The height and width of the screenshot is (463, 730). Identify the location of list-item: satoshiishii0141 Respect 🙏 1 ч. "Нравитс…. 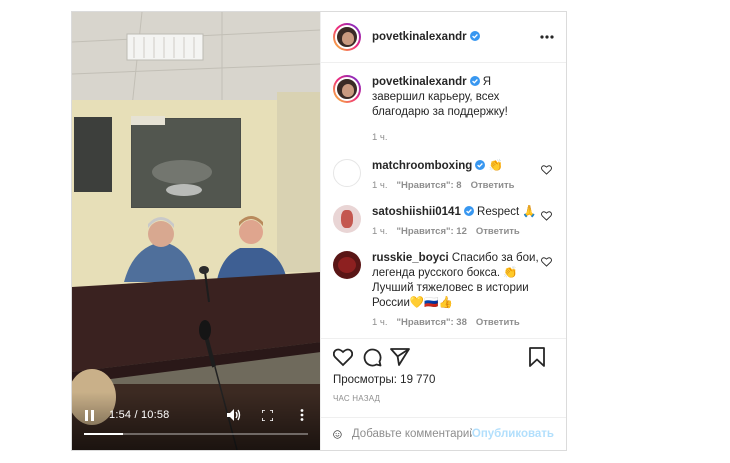
(443, 221).